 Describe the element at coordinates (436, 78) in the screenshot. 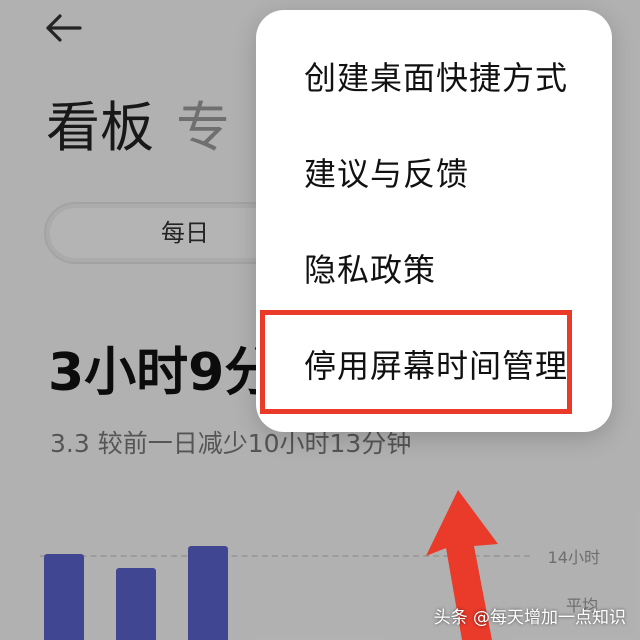

I see `menu-item-create-shortcut: 创建桌面快捷方式` at that location.